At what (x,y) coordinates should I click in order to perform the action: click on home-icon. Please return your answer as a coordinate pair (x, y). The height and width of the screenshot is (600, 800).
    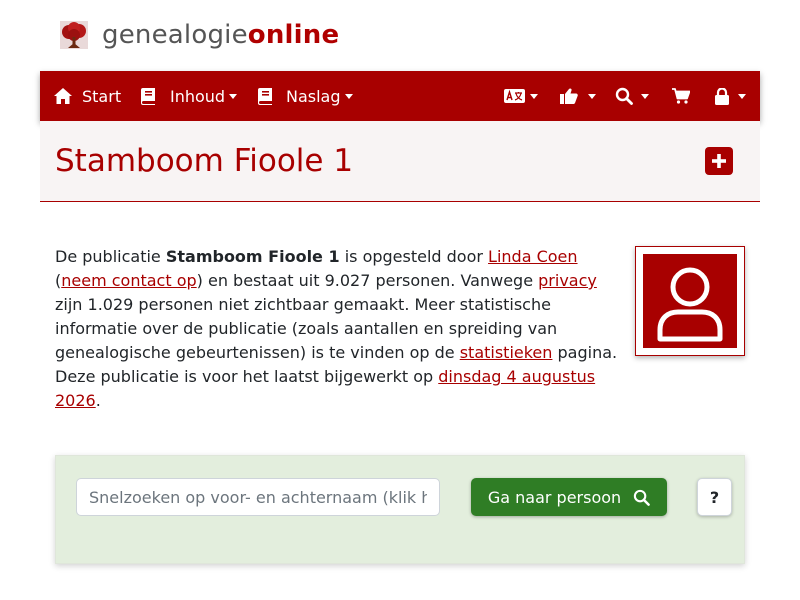
    Looking at the image, I should click on (63, 96).